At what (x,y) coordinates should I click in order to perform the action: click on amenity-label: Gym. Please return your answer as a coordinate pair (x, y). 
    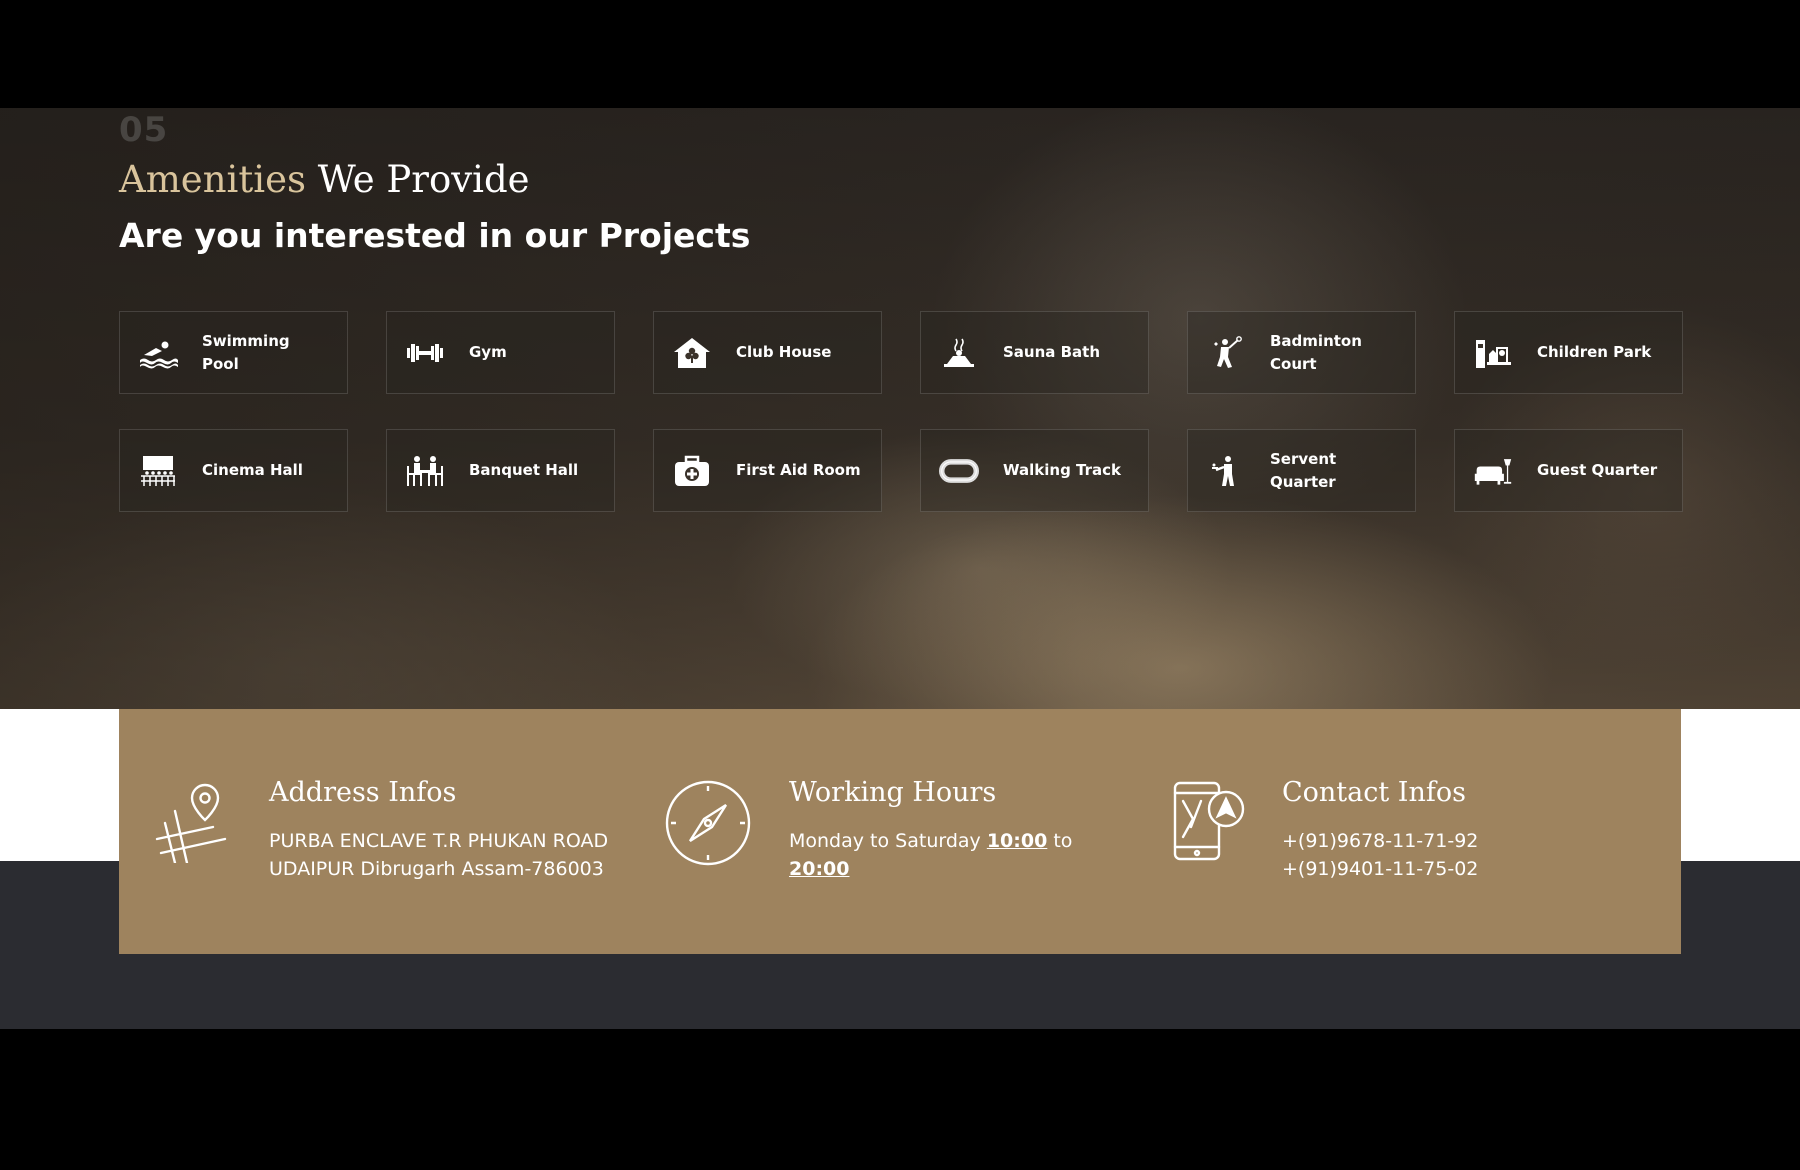
    Looking at the image, I should click on (488, 352).